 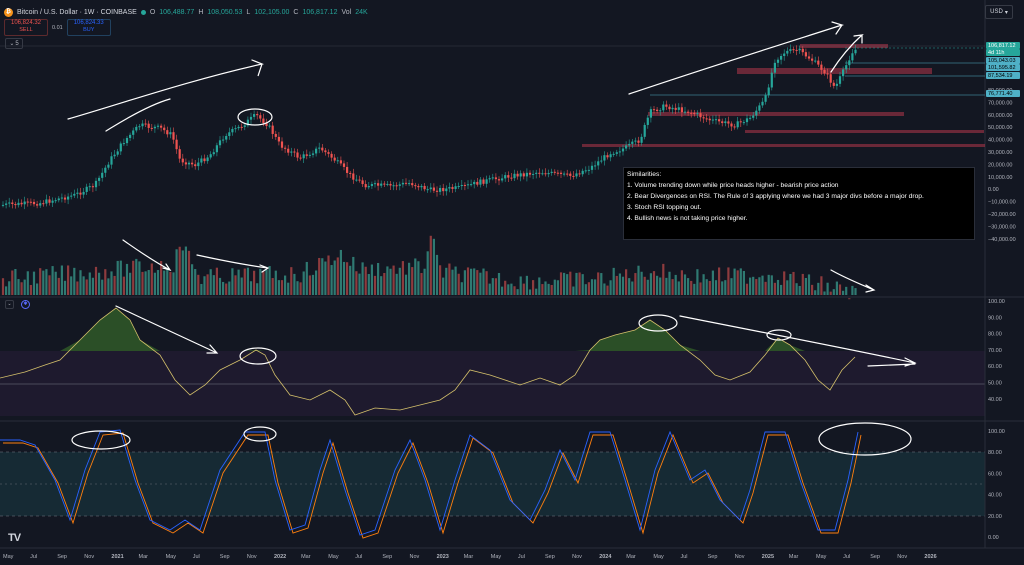 What do you see at coordinates (1002, 61) in the screenshot?
I see `price-tag-text: 105,043.03` at bounding box center [1002, 61].